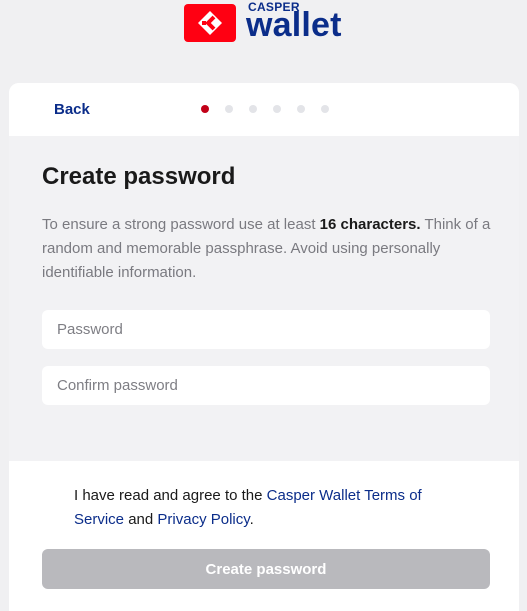  I want to click on instructions-text-1: To ensure a strong password use at least, so click(181, 224).